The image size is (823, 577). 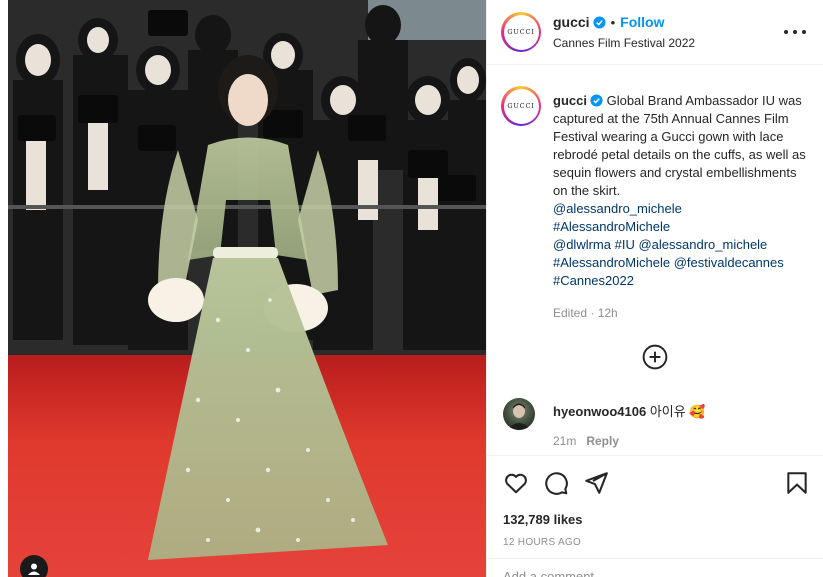 I want to click on commenter-avatar, so click(x=519, y=414).